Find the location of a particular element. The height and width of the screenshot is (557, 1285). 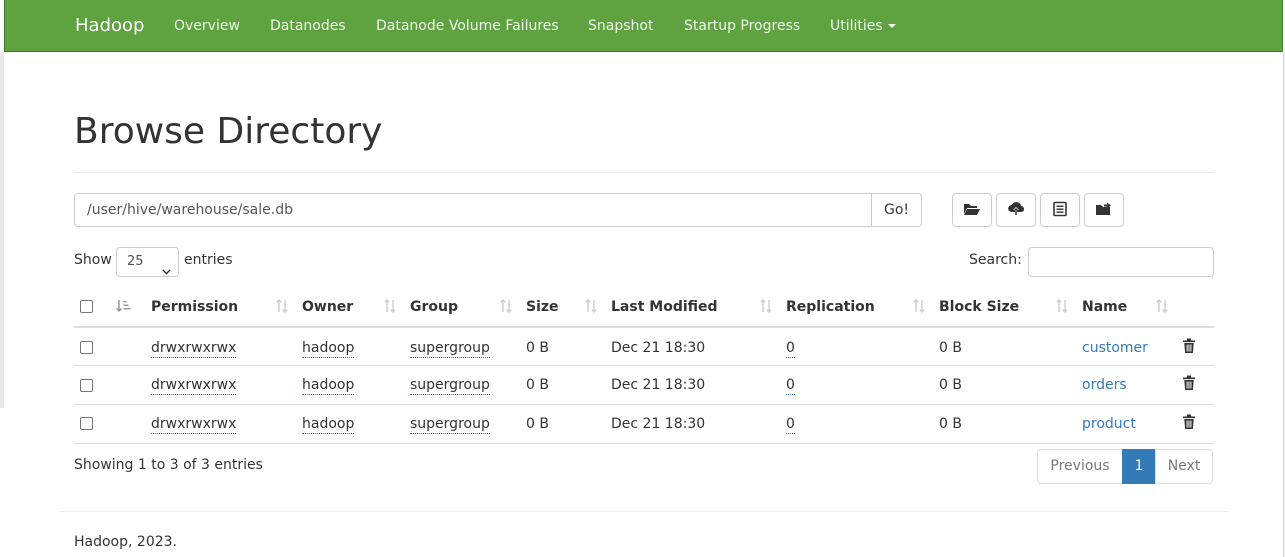

chevron-down-icon is located at coordinates (166, 272).